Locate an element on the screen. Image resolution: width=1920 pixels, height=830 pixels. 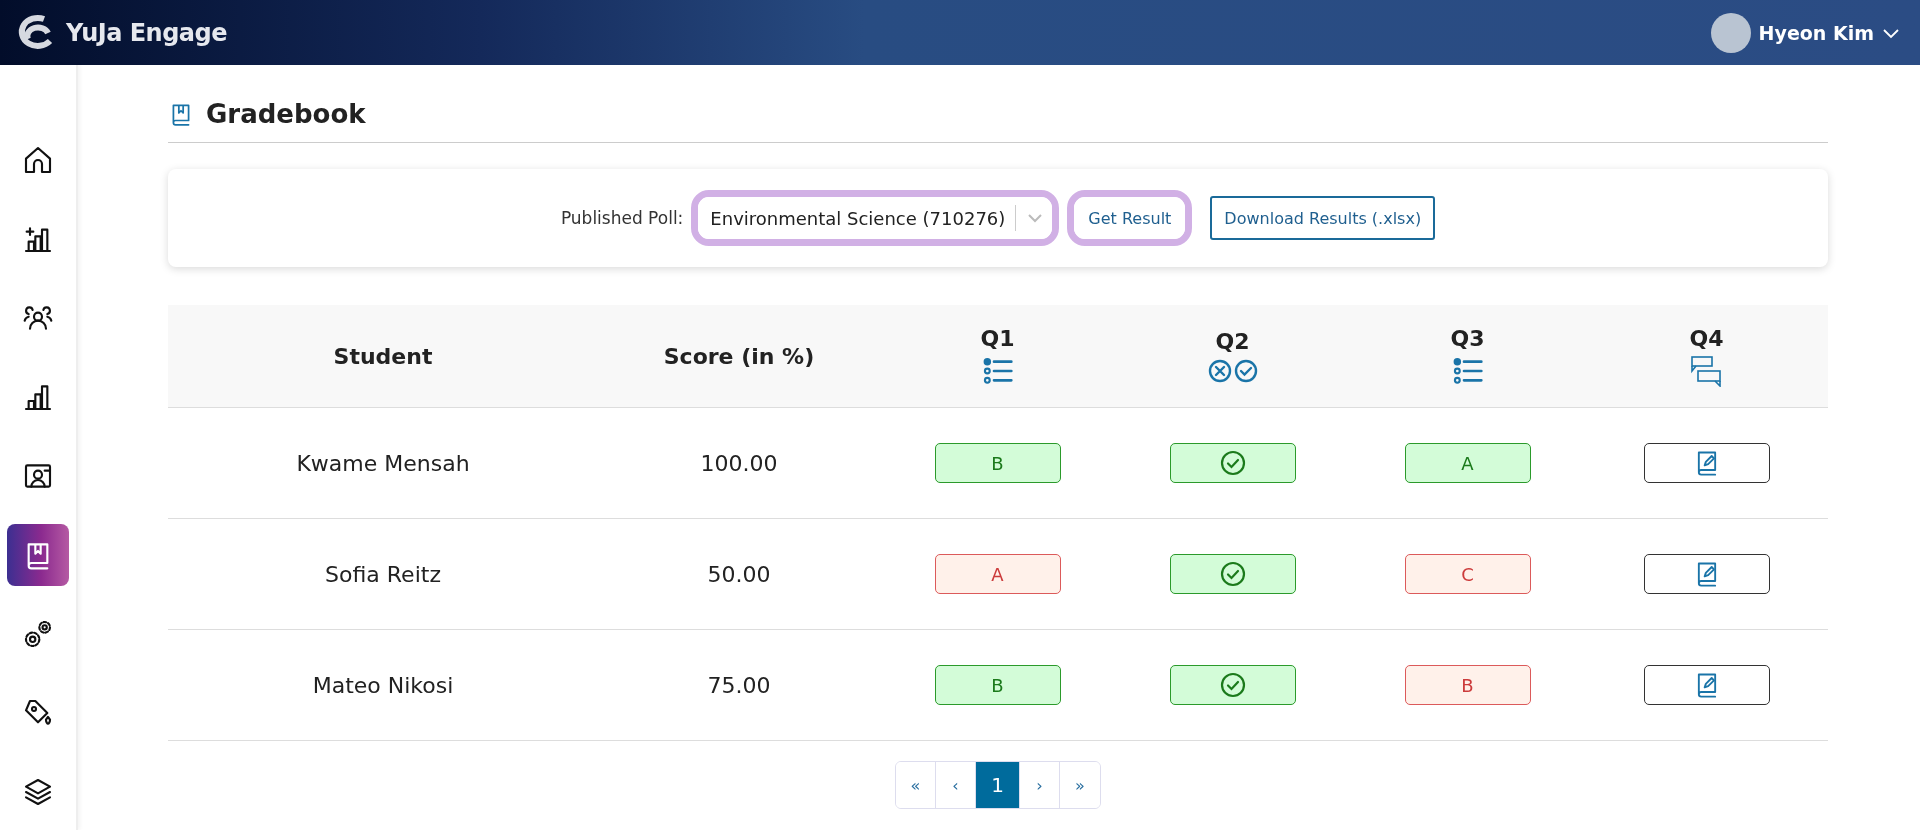
sidebar-item is located at coordinates (38, 555).